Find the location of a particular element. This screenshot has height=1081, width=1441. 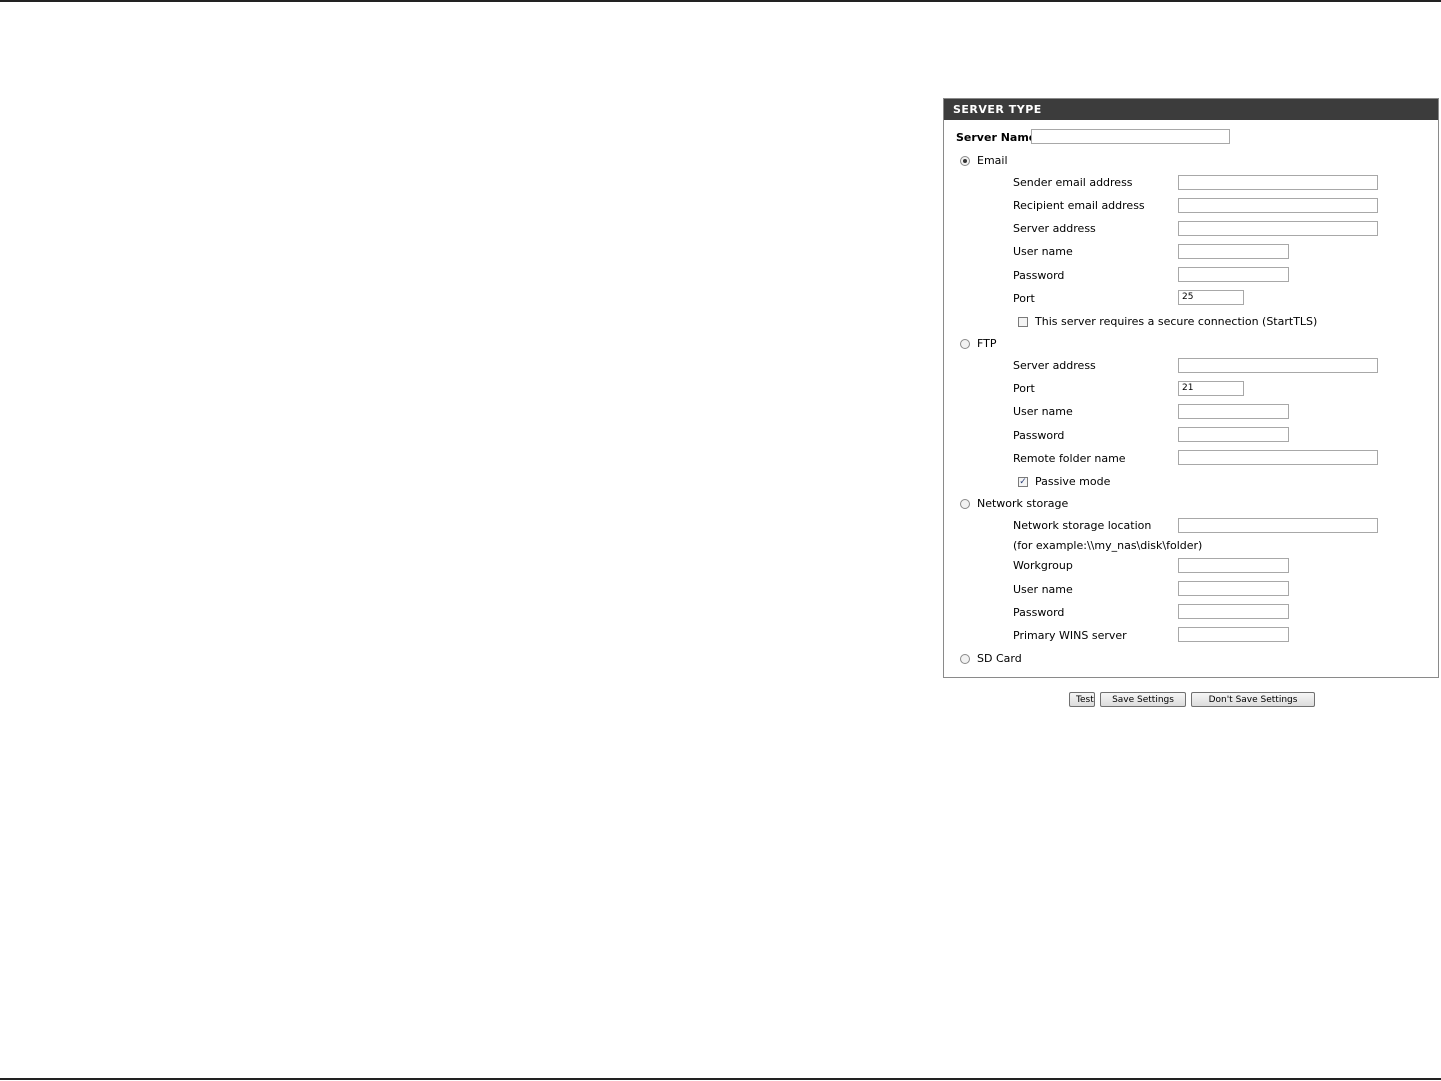

email-user-name-input is located at coordinates (1233, 251).